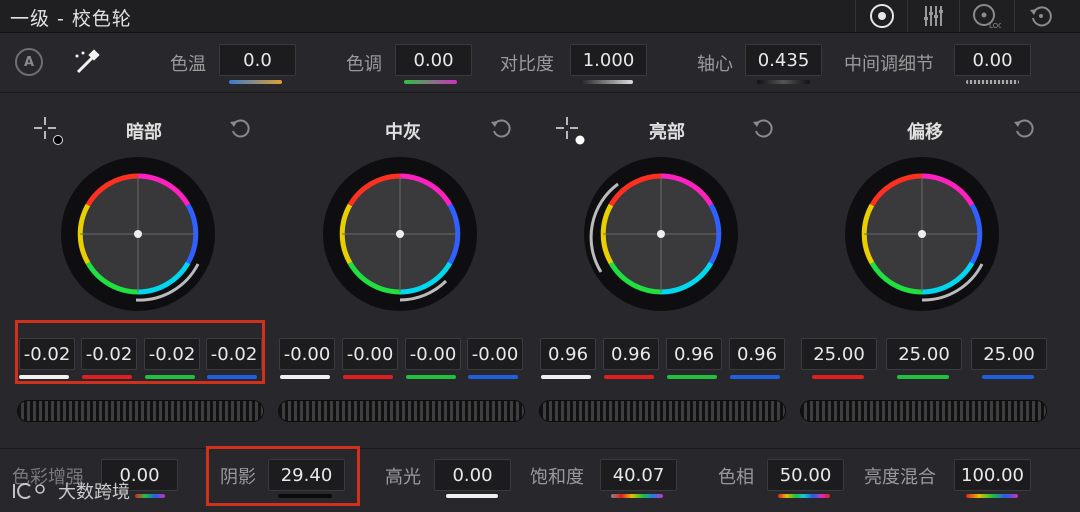 The image size is (1080, 512). I want to click on offset-r-bar, so click(838, 377).